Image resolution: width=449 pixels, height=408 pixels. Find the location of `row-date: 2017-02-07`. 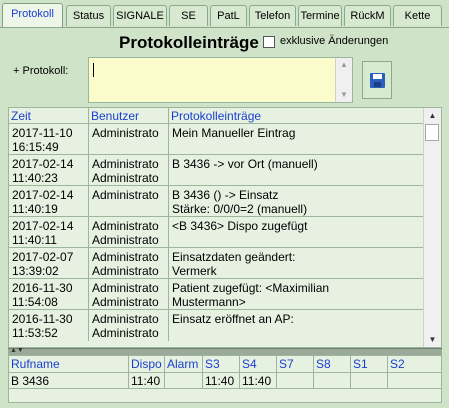

row-date: 2017-02-07 is located at coordinates (43, 257).